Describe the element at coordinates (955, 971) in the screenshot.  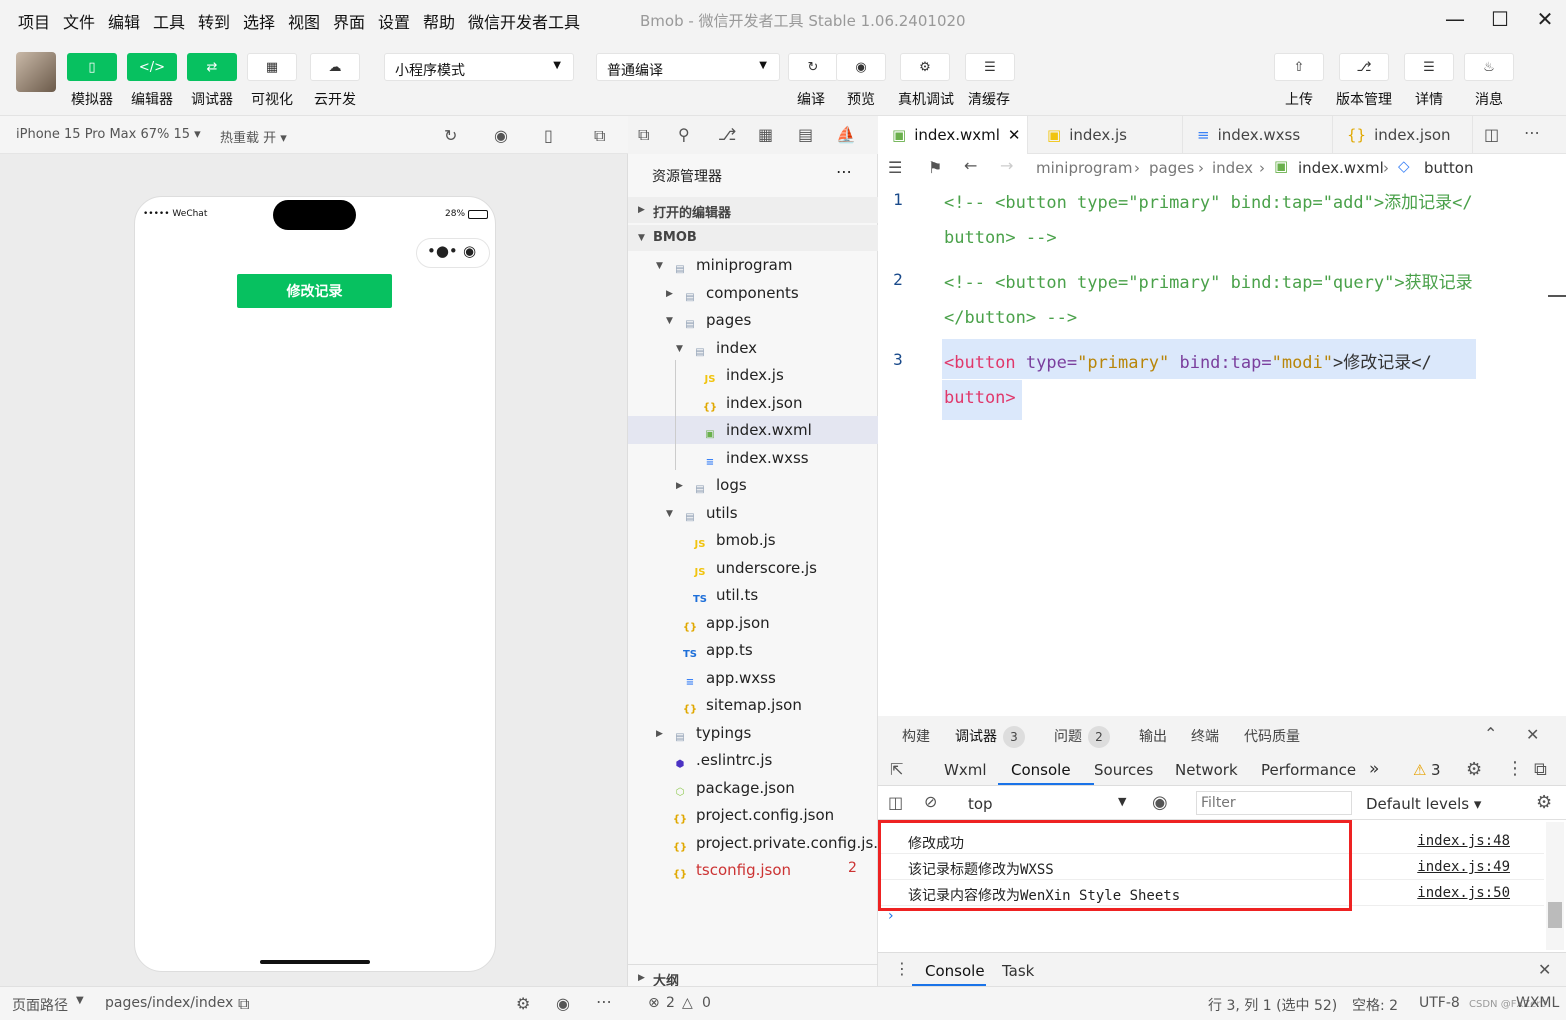
I see `drawer-tab-console: Console` at that location.